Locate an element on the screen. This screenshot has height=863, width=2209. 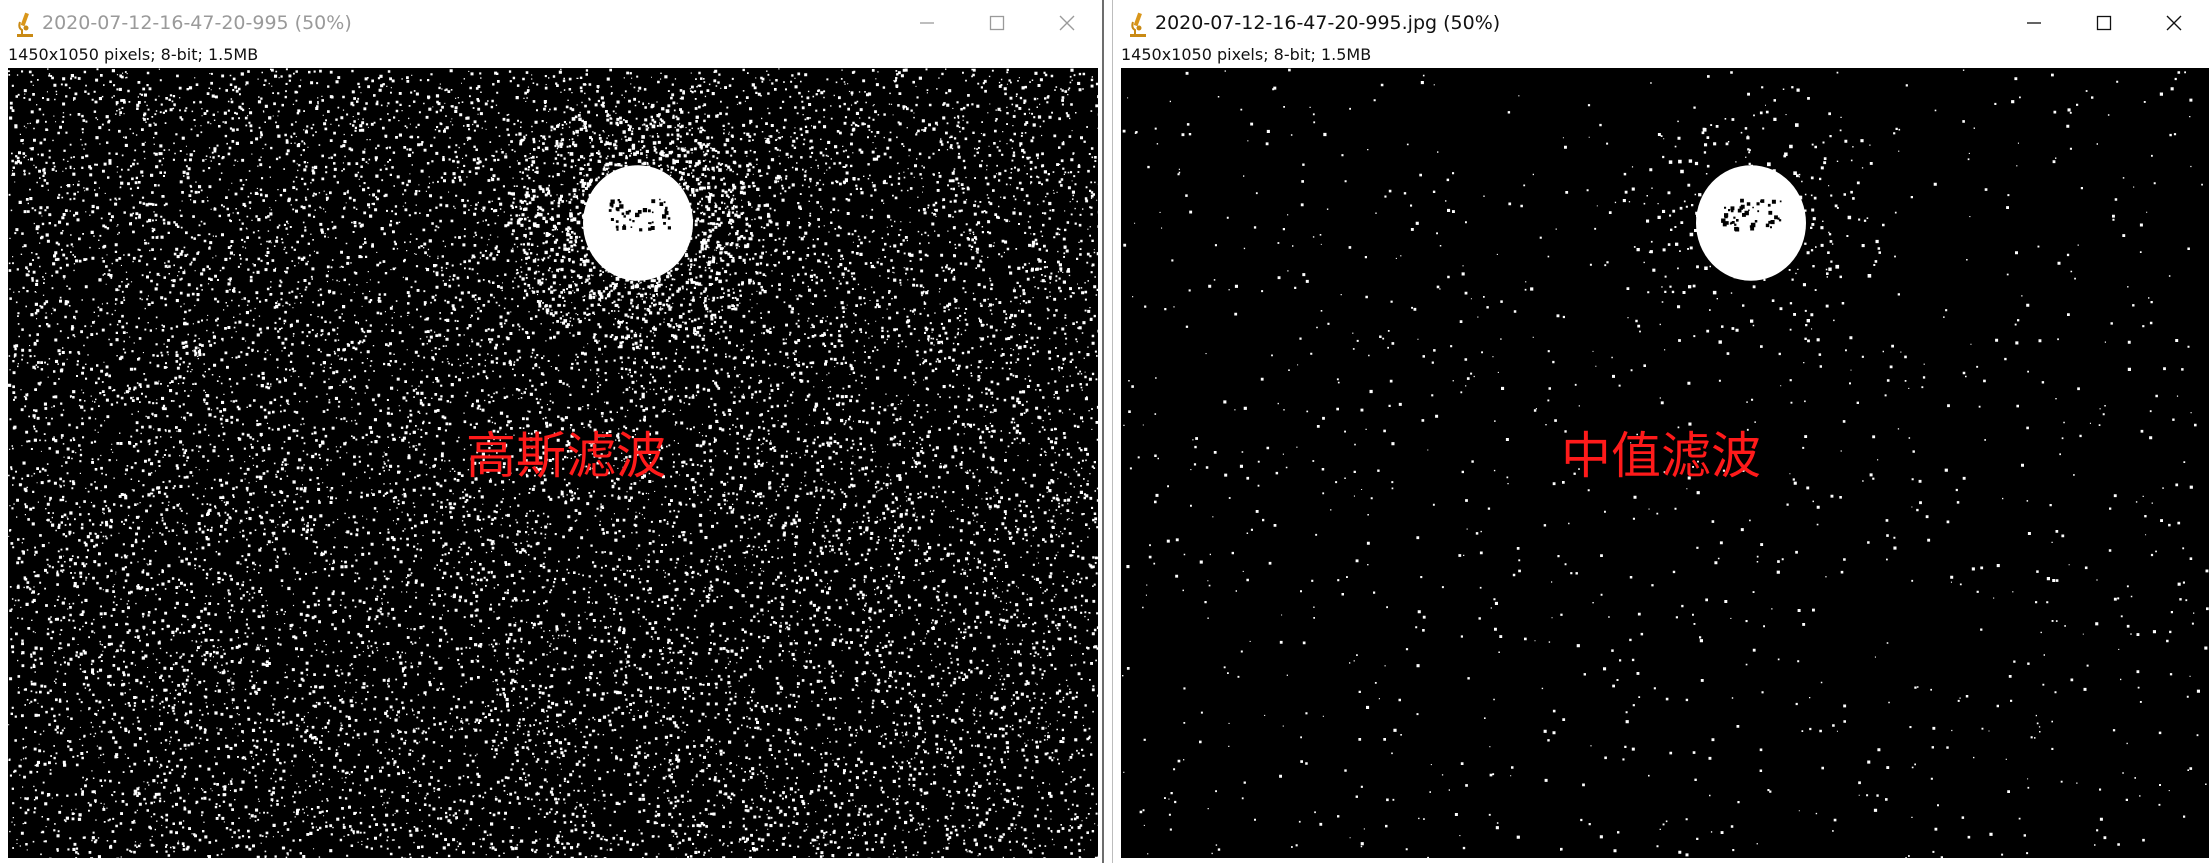
bright-spot is located at coordinates (638, 223).